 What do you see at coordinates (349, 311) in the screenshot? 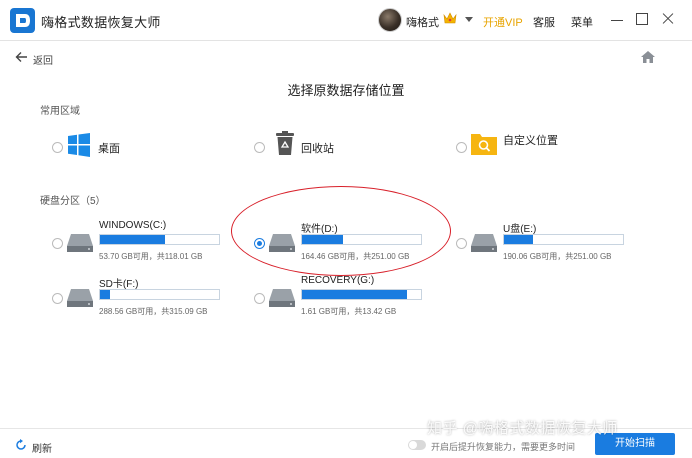
I see `drive-info: 1.61 GB可用，共13.42 GB` at bounding box center [349, 311].